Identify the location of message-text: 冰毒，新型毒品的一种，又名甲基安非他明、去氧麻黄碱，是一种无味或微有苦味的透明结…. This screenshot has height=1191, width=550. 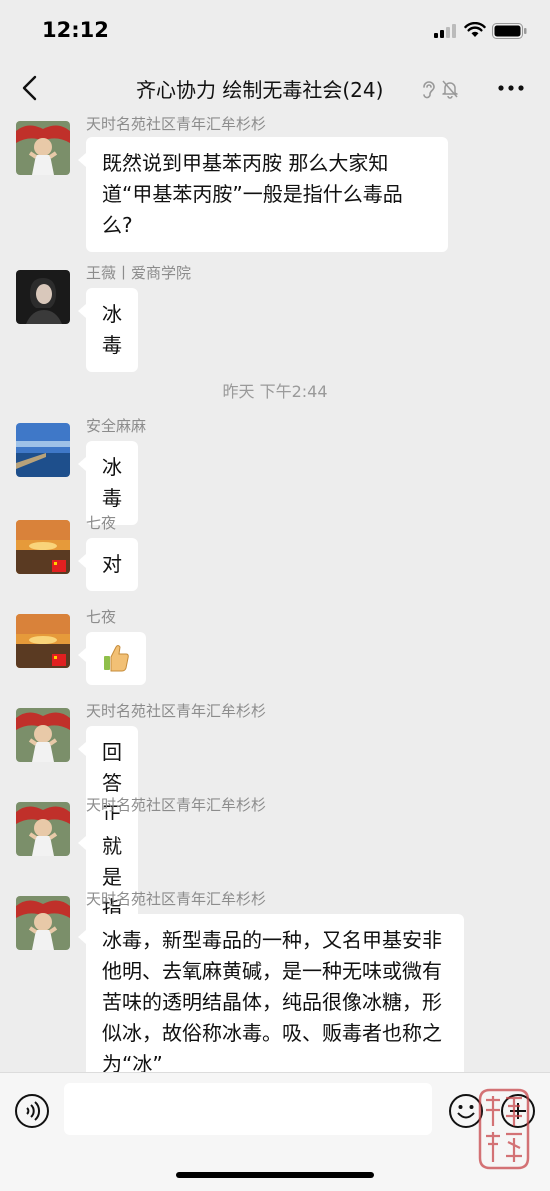
(272, 1000).